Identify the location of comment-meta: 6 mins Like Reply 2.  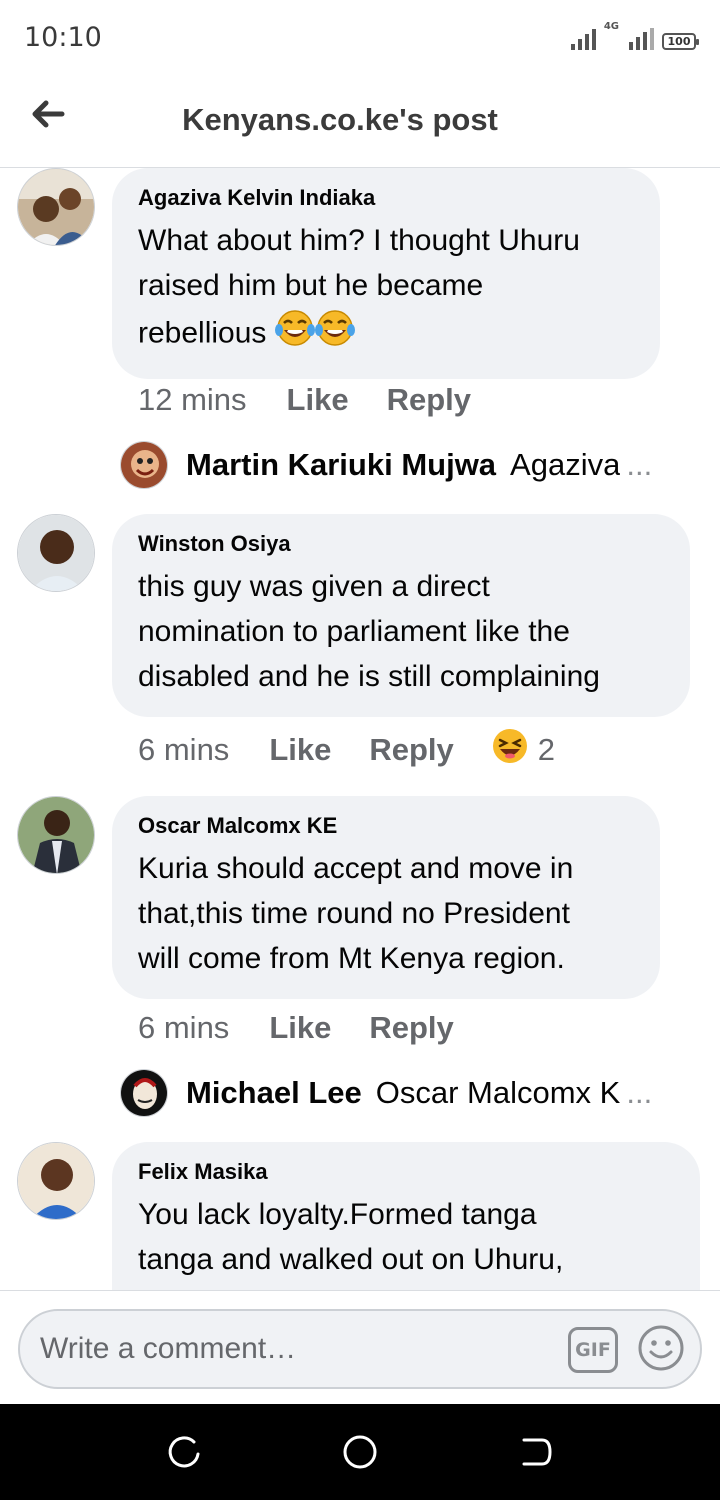
(346, 750).